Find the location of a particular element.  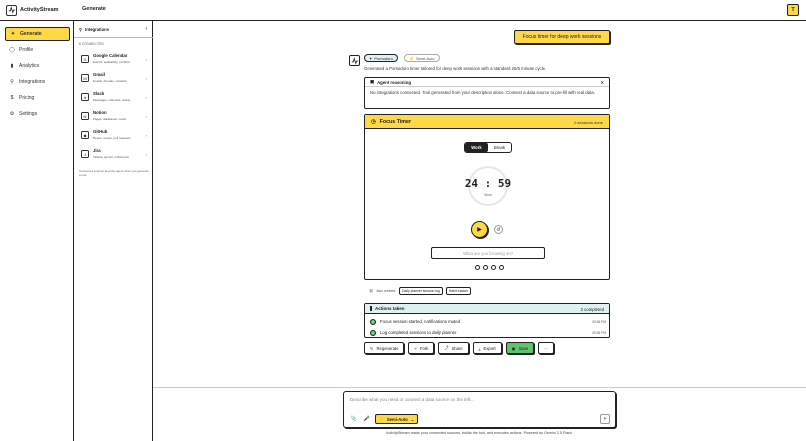

brand: ActivityStream is located at coordinates (32, 10).